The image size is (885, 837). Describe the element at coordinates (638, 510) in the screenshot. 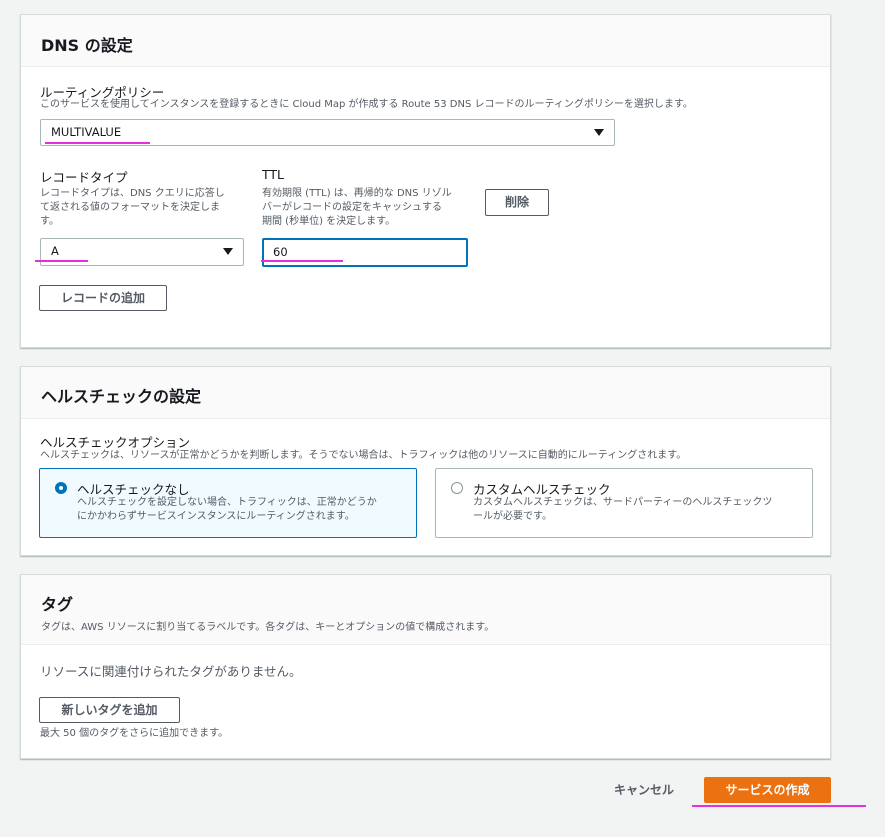

I see `option-description: カスタムヘルスチェックは、サードパーティーのヘルスチェックツ ールが必要です。` at that location.